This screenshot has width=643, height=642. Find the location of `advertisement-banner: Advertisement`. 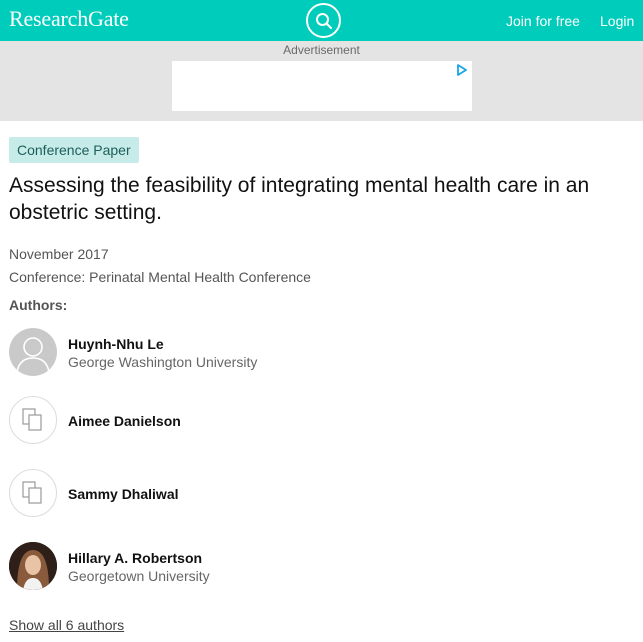

advertisement-banner: Advertisement is located at coordinates (321, 81).